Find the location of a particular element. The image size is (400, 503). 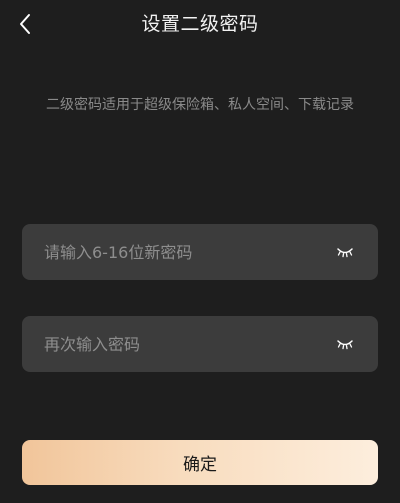

confirm-password-visibility-toggle is located at coordinates (345, 344).